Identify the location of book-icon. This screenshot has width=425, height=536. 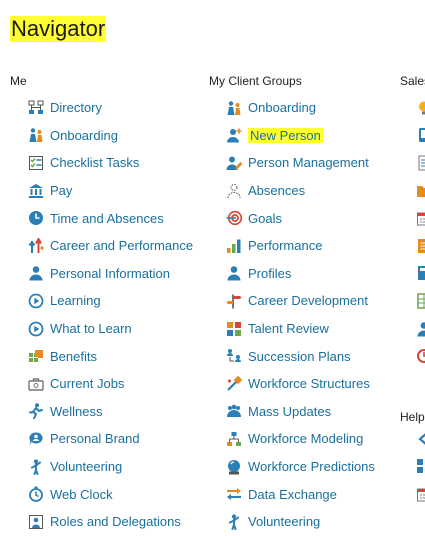
(420, 273).